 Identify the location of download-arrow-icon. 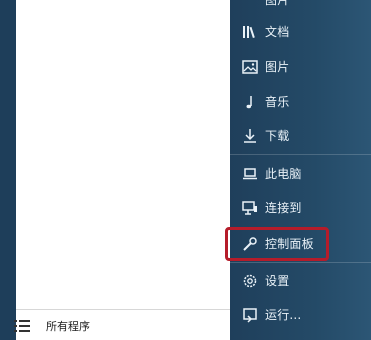
(250, 136).